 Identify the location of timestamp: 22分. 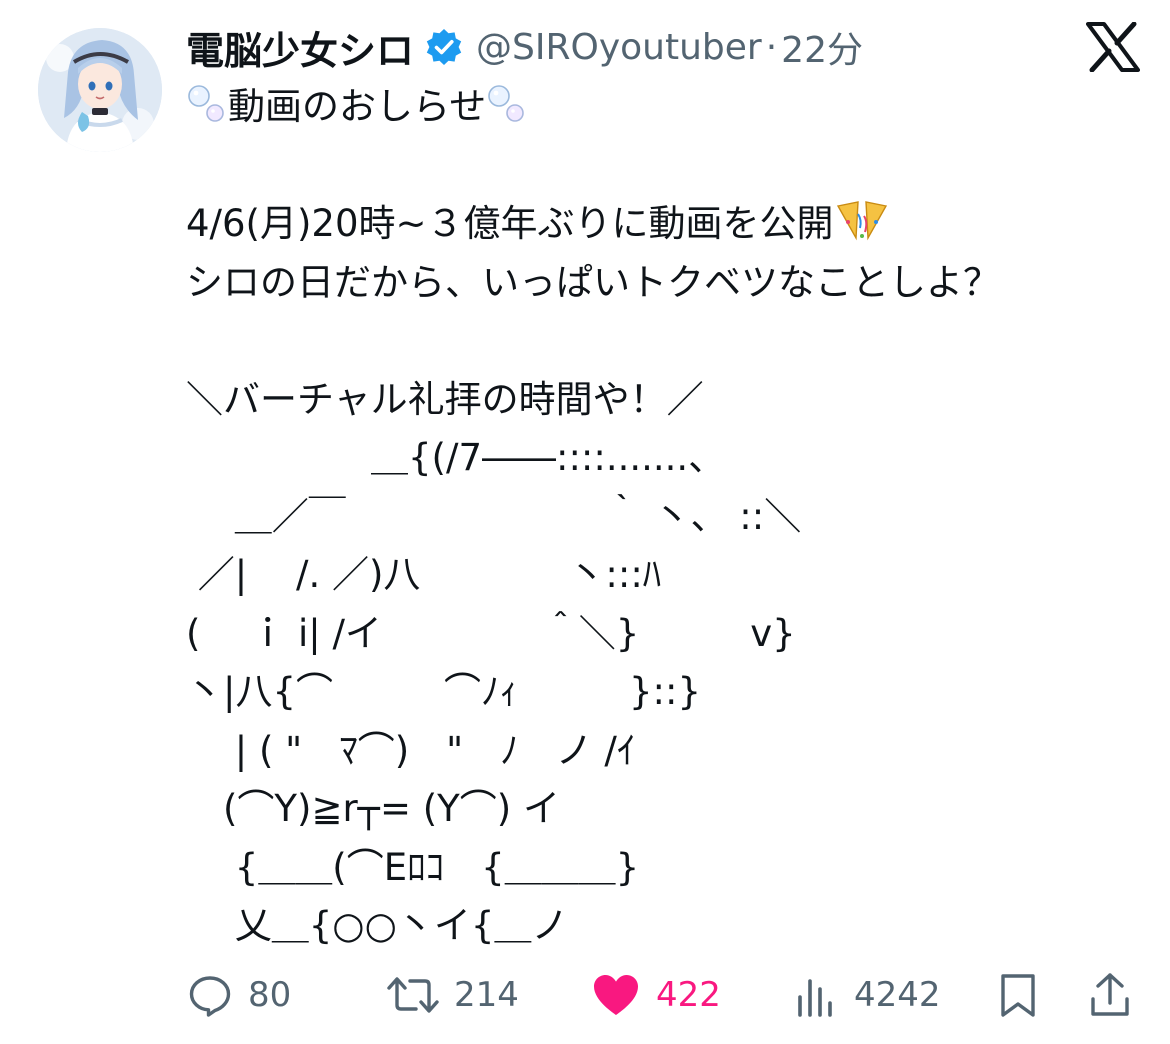
(822, 47).